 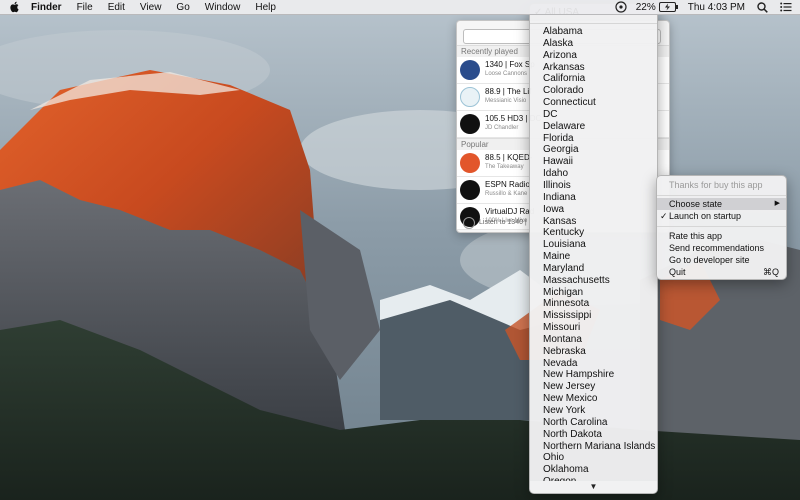 I want to click on station-program: Russillo & Kane, so click(x=506, y=194).